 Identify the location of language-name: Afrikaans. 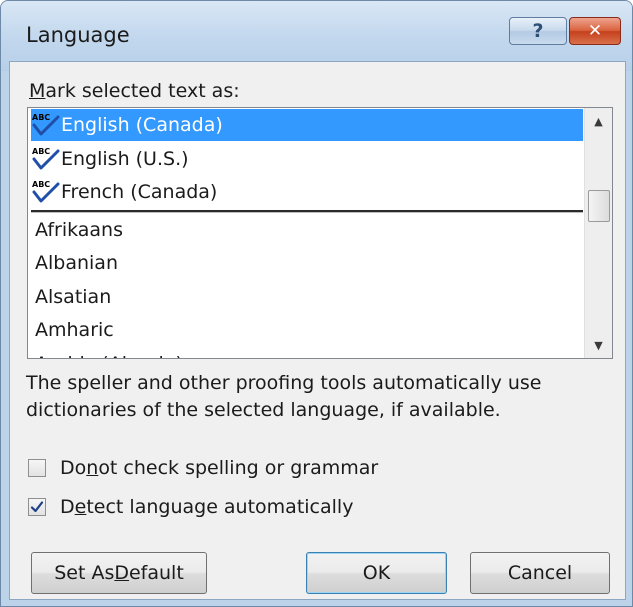
(79, 229).